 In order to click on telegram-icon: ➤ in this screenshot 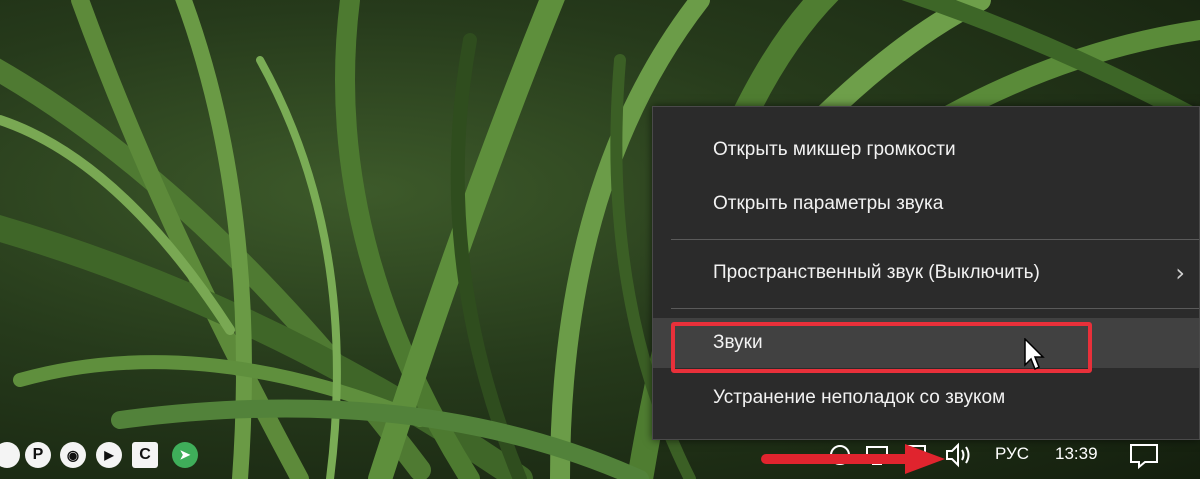, I will do `click(185, 455)`.